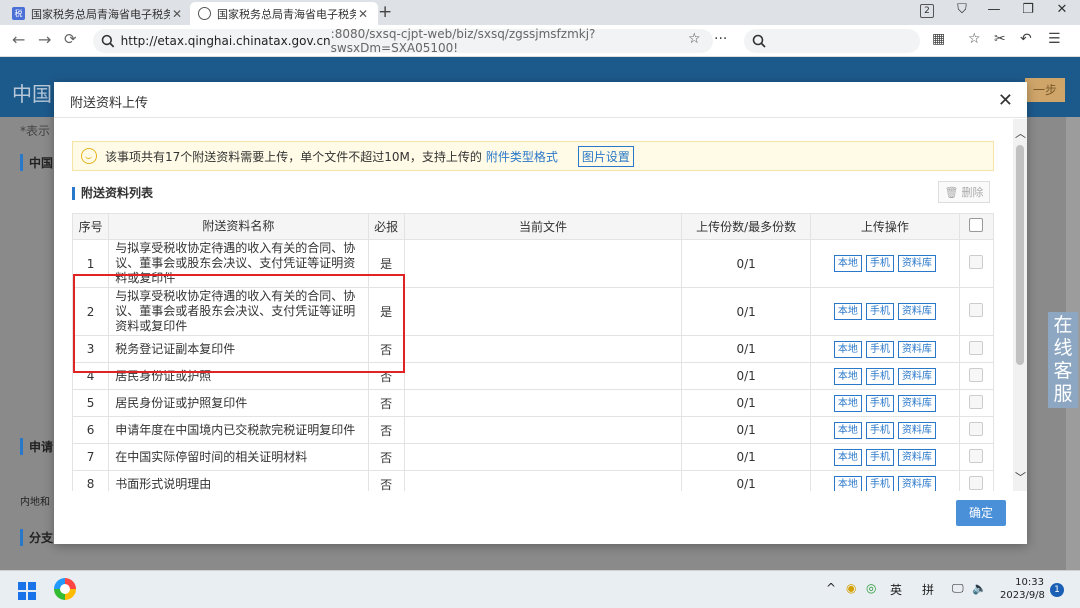 Image resolution: width=1080 pixels, height=608 pixels. What do you see at coordinates (979, 588) in the screenshot?
I see `volume-icon: 🔈` at bounding box center [979, 588].